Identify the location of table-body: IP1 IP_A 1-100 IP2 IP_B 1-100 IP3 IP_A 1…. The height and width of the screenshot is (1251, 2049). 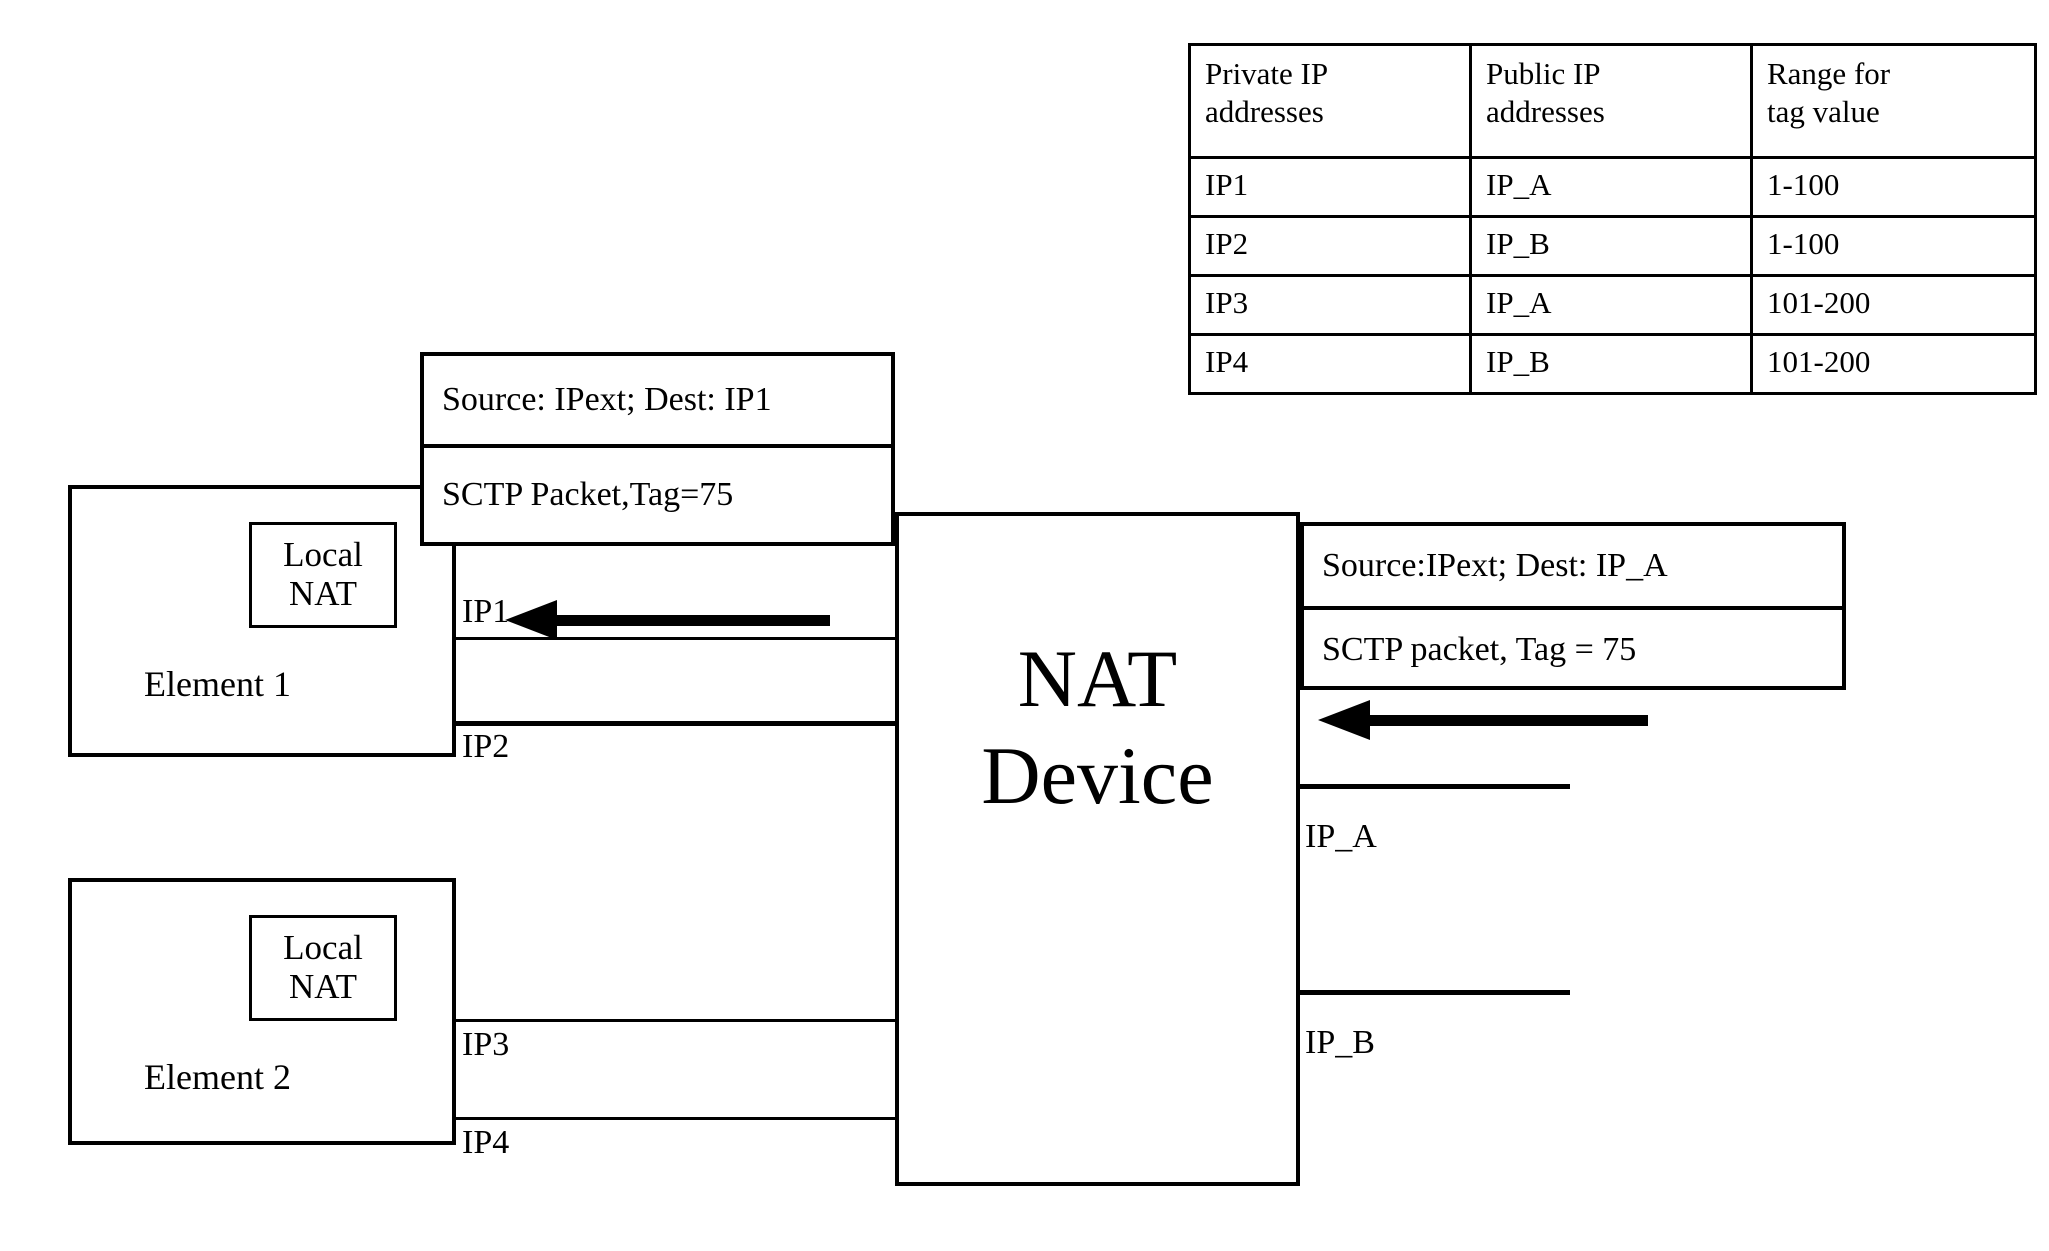
(1612, 275).